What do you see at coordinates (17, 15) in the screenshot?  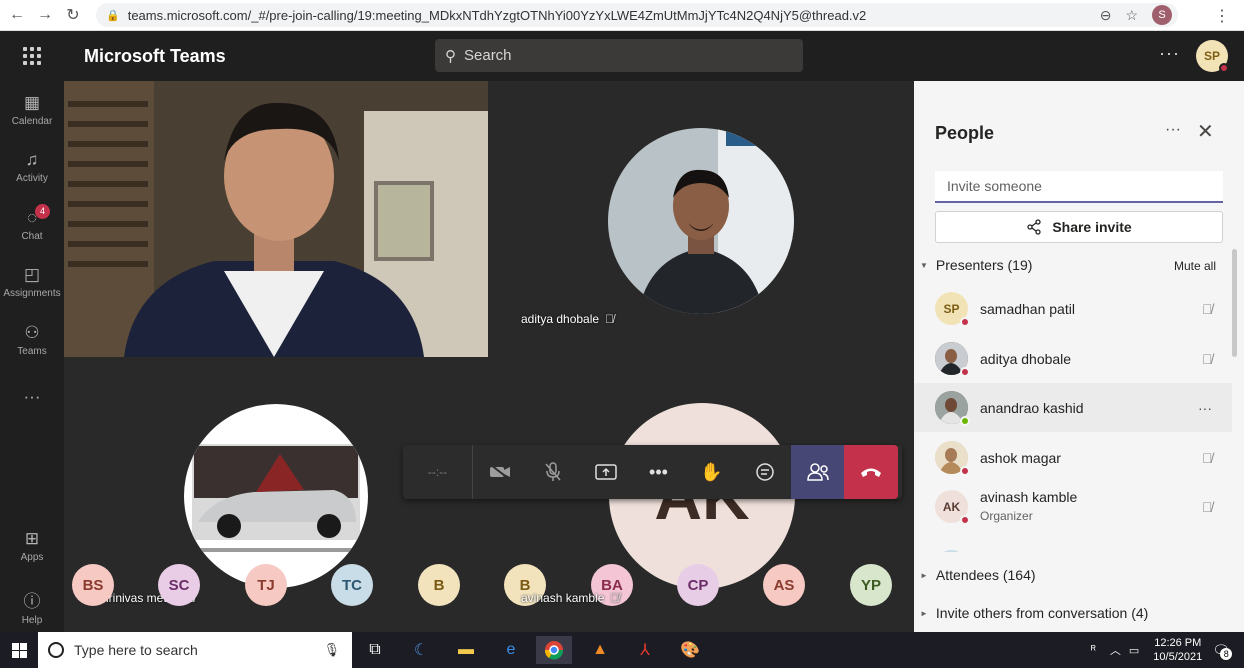 I see `back-icon: ←` at bounding box center [17, 15].